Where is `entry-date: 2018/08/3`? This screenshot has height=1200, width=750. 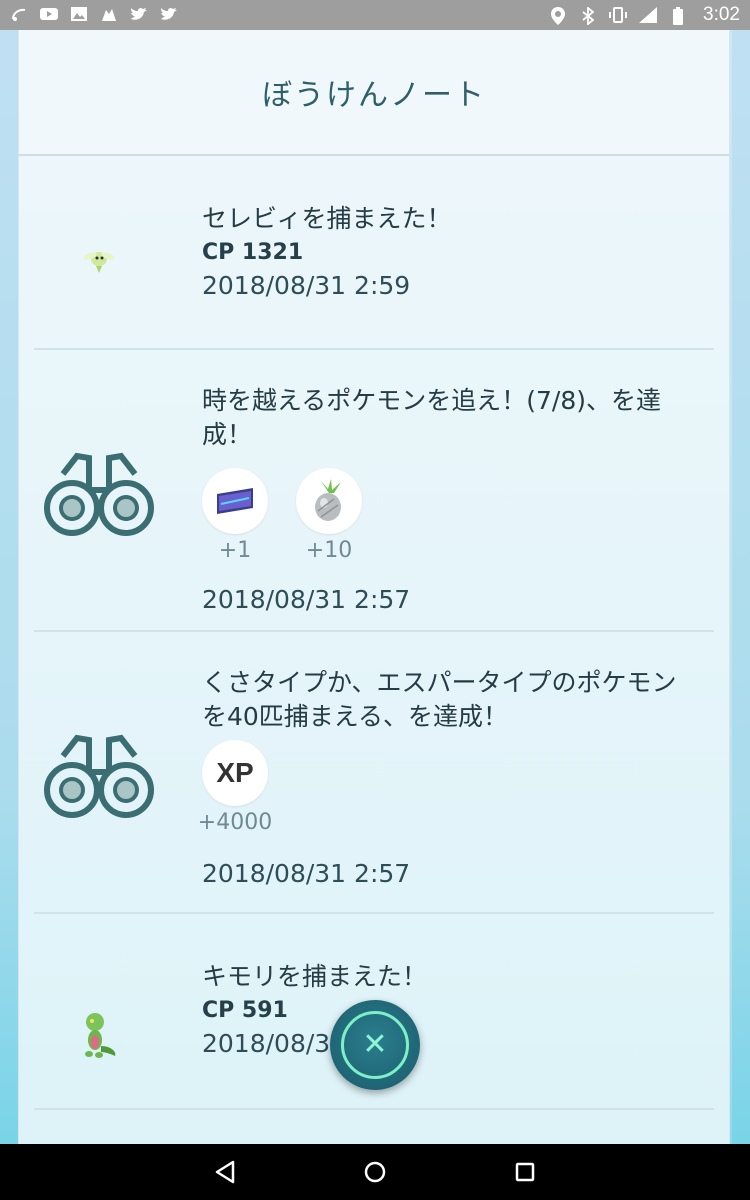 entry-date: 2018/08/3 is located at coordinates (266, 1043).